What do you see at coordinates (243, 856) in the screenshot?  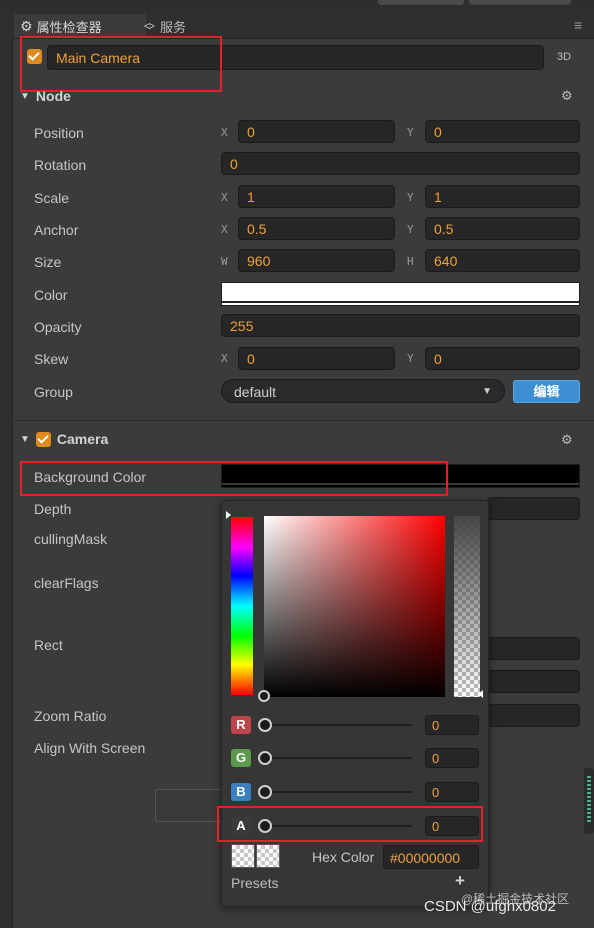 I see `previous-color-swatch` at bounding box center [243, 856].